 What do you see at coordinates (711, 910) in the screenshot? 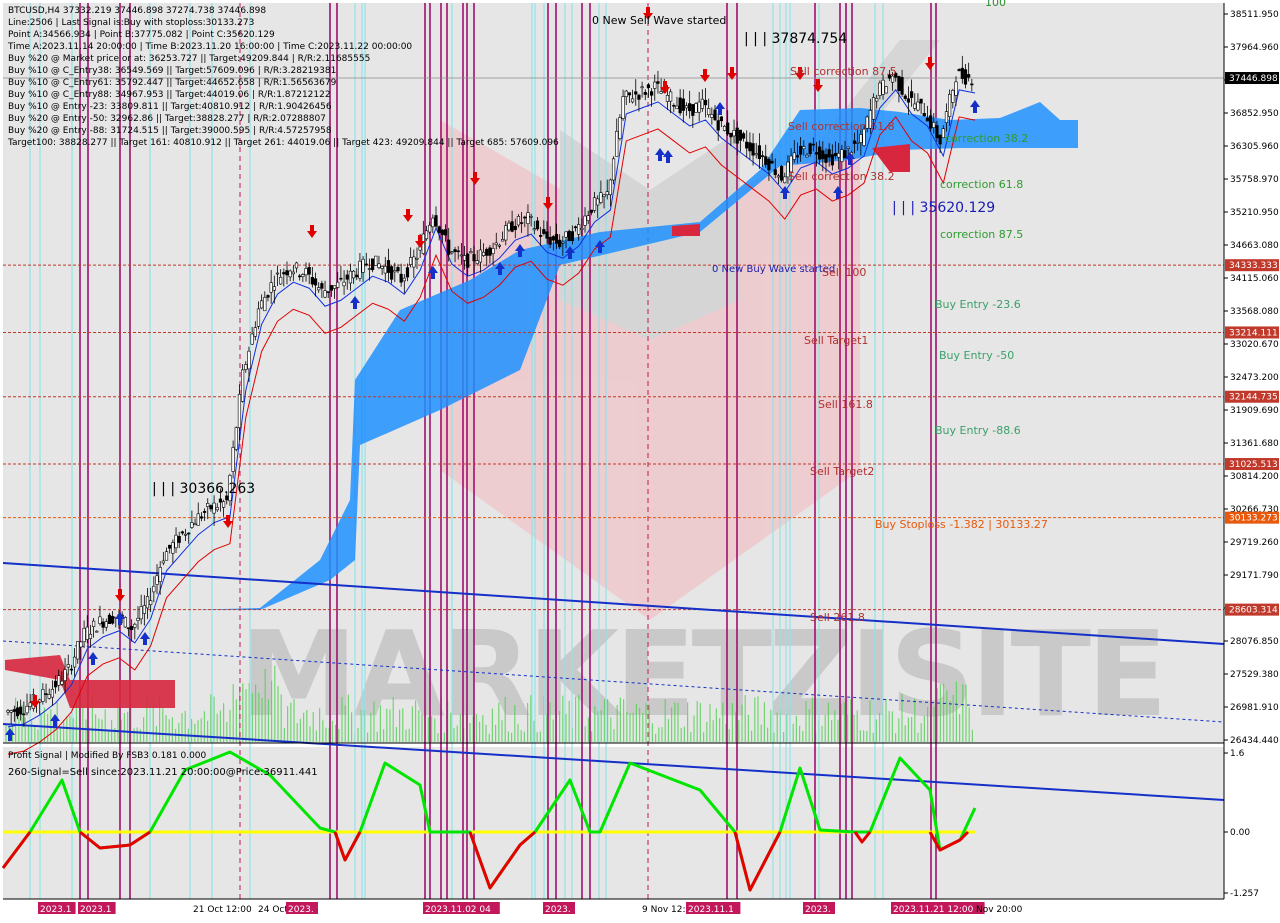
I see `time-label: 2023.11.1` at bounding box center [711, 910].